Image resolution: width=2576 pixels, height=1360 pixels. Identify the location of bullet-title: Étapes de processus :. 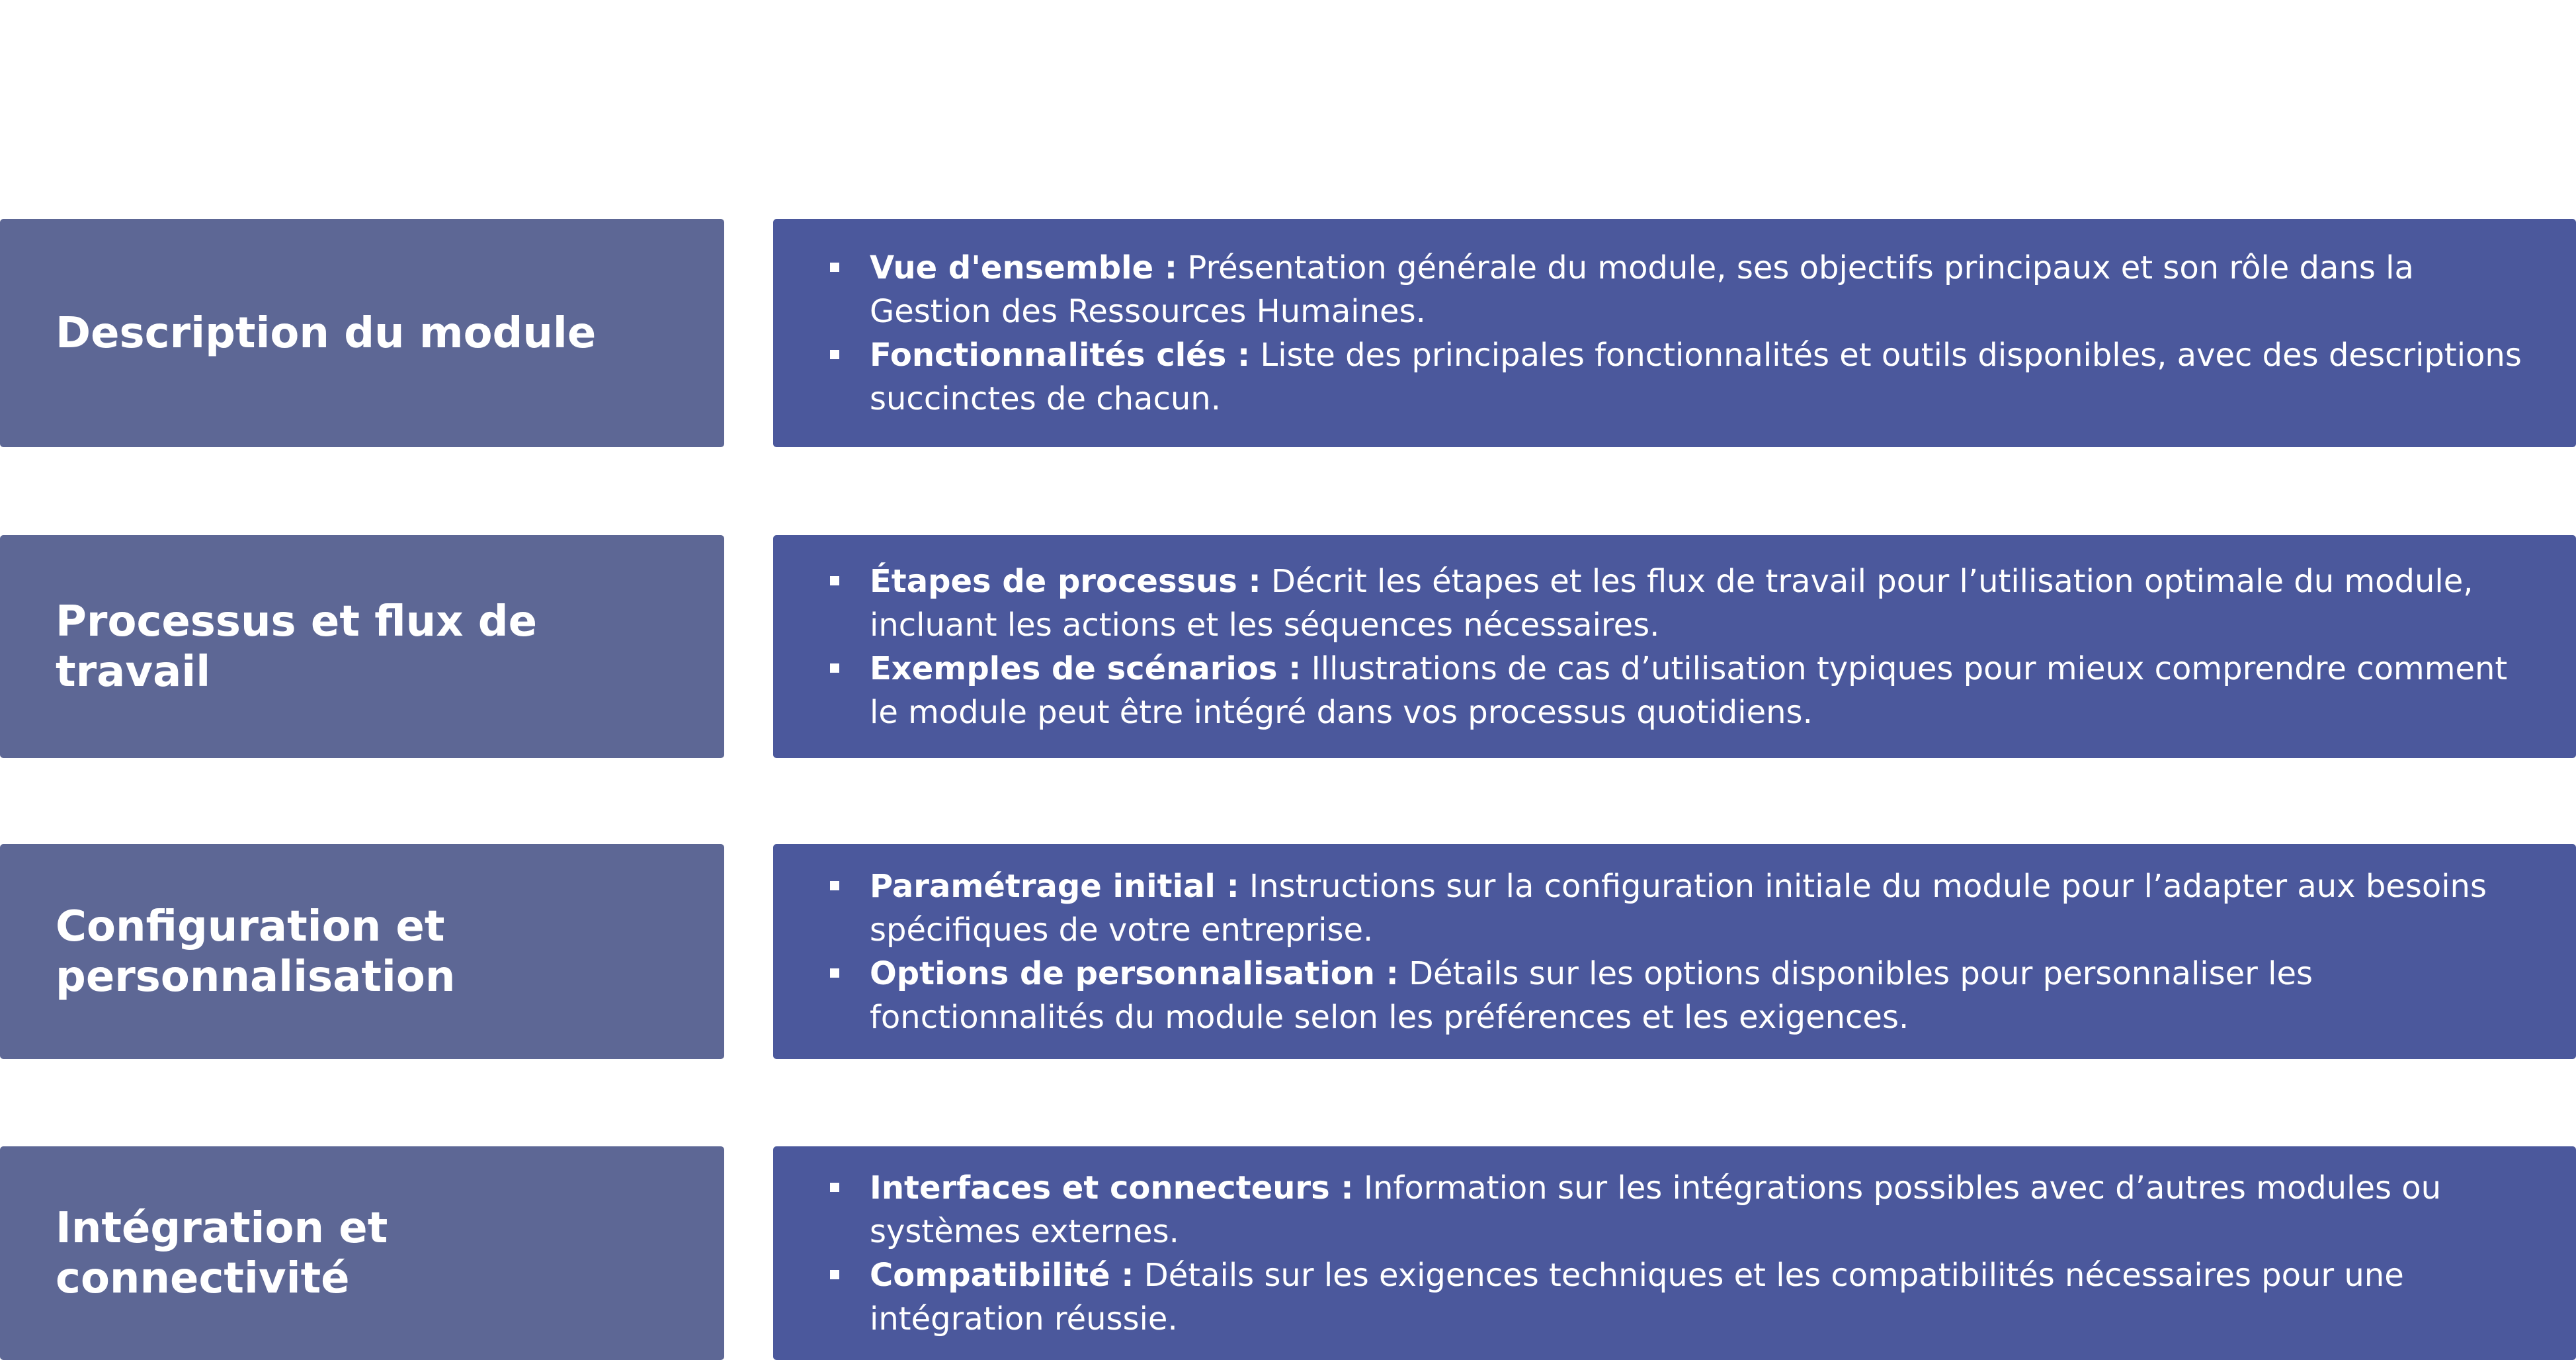
(1065, 581).